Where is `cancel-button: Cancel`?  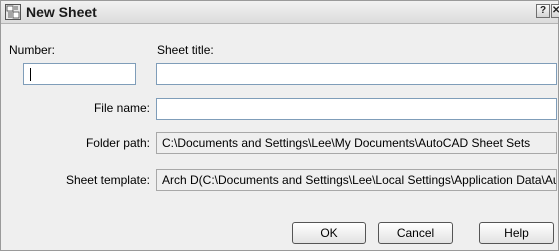 cancel-button: Cancel is located at coordinates (415, 233).